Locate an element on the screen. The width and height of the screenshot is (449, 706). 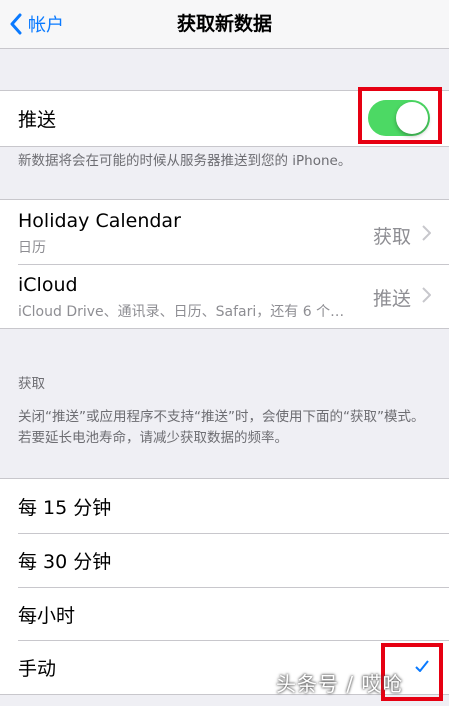
push-toggle-highlight is located at coordinates (400, 115).